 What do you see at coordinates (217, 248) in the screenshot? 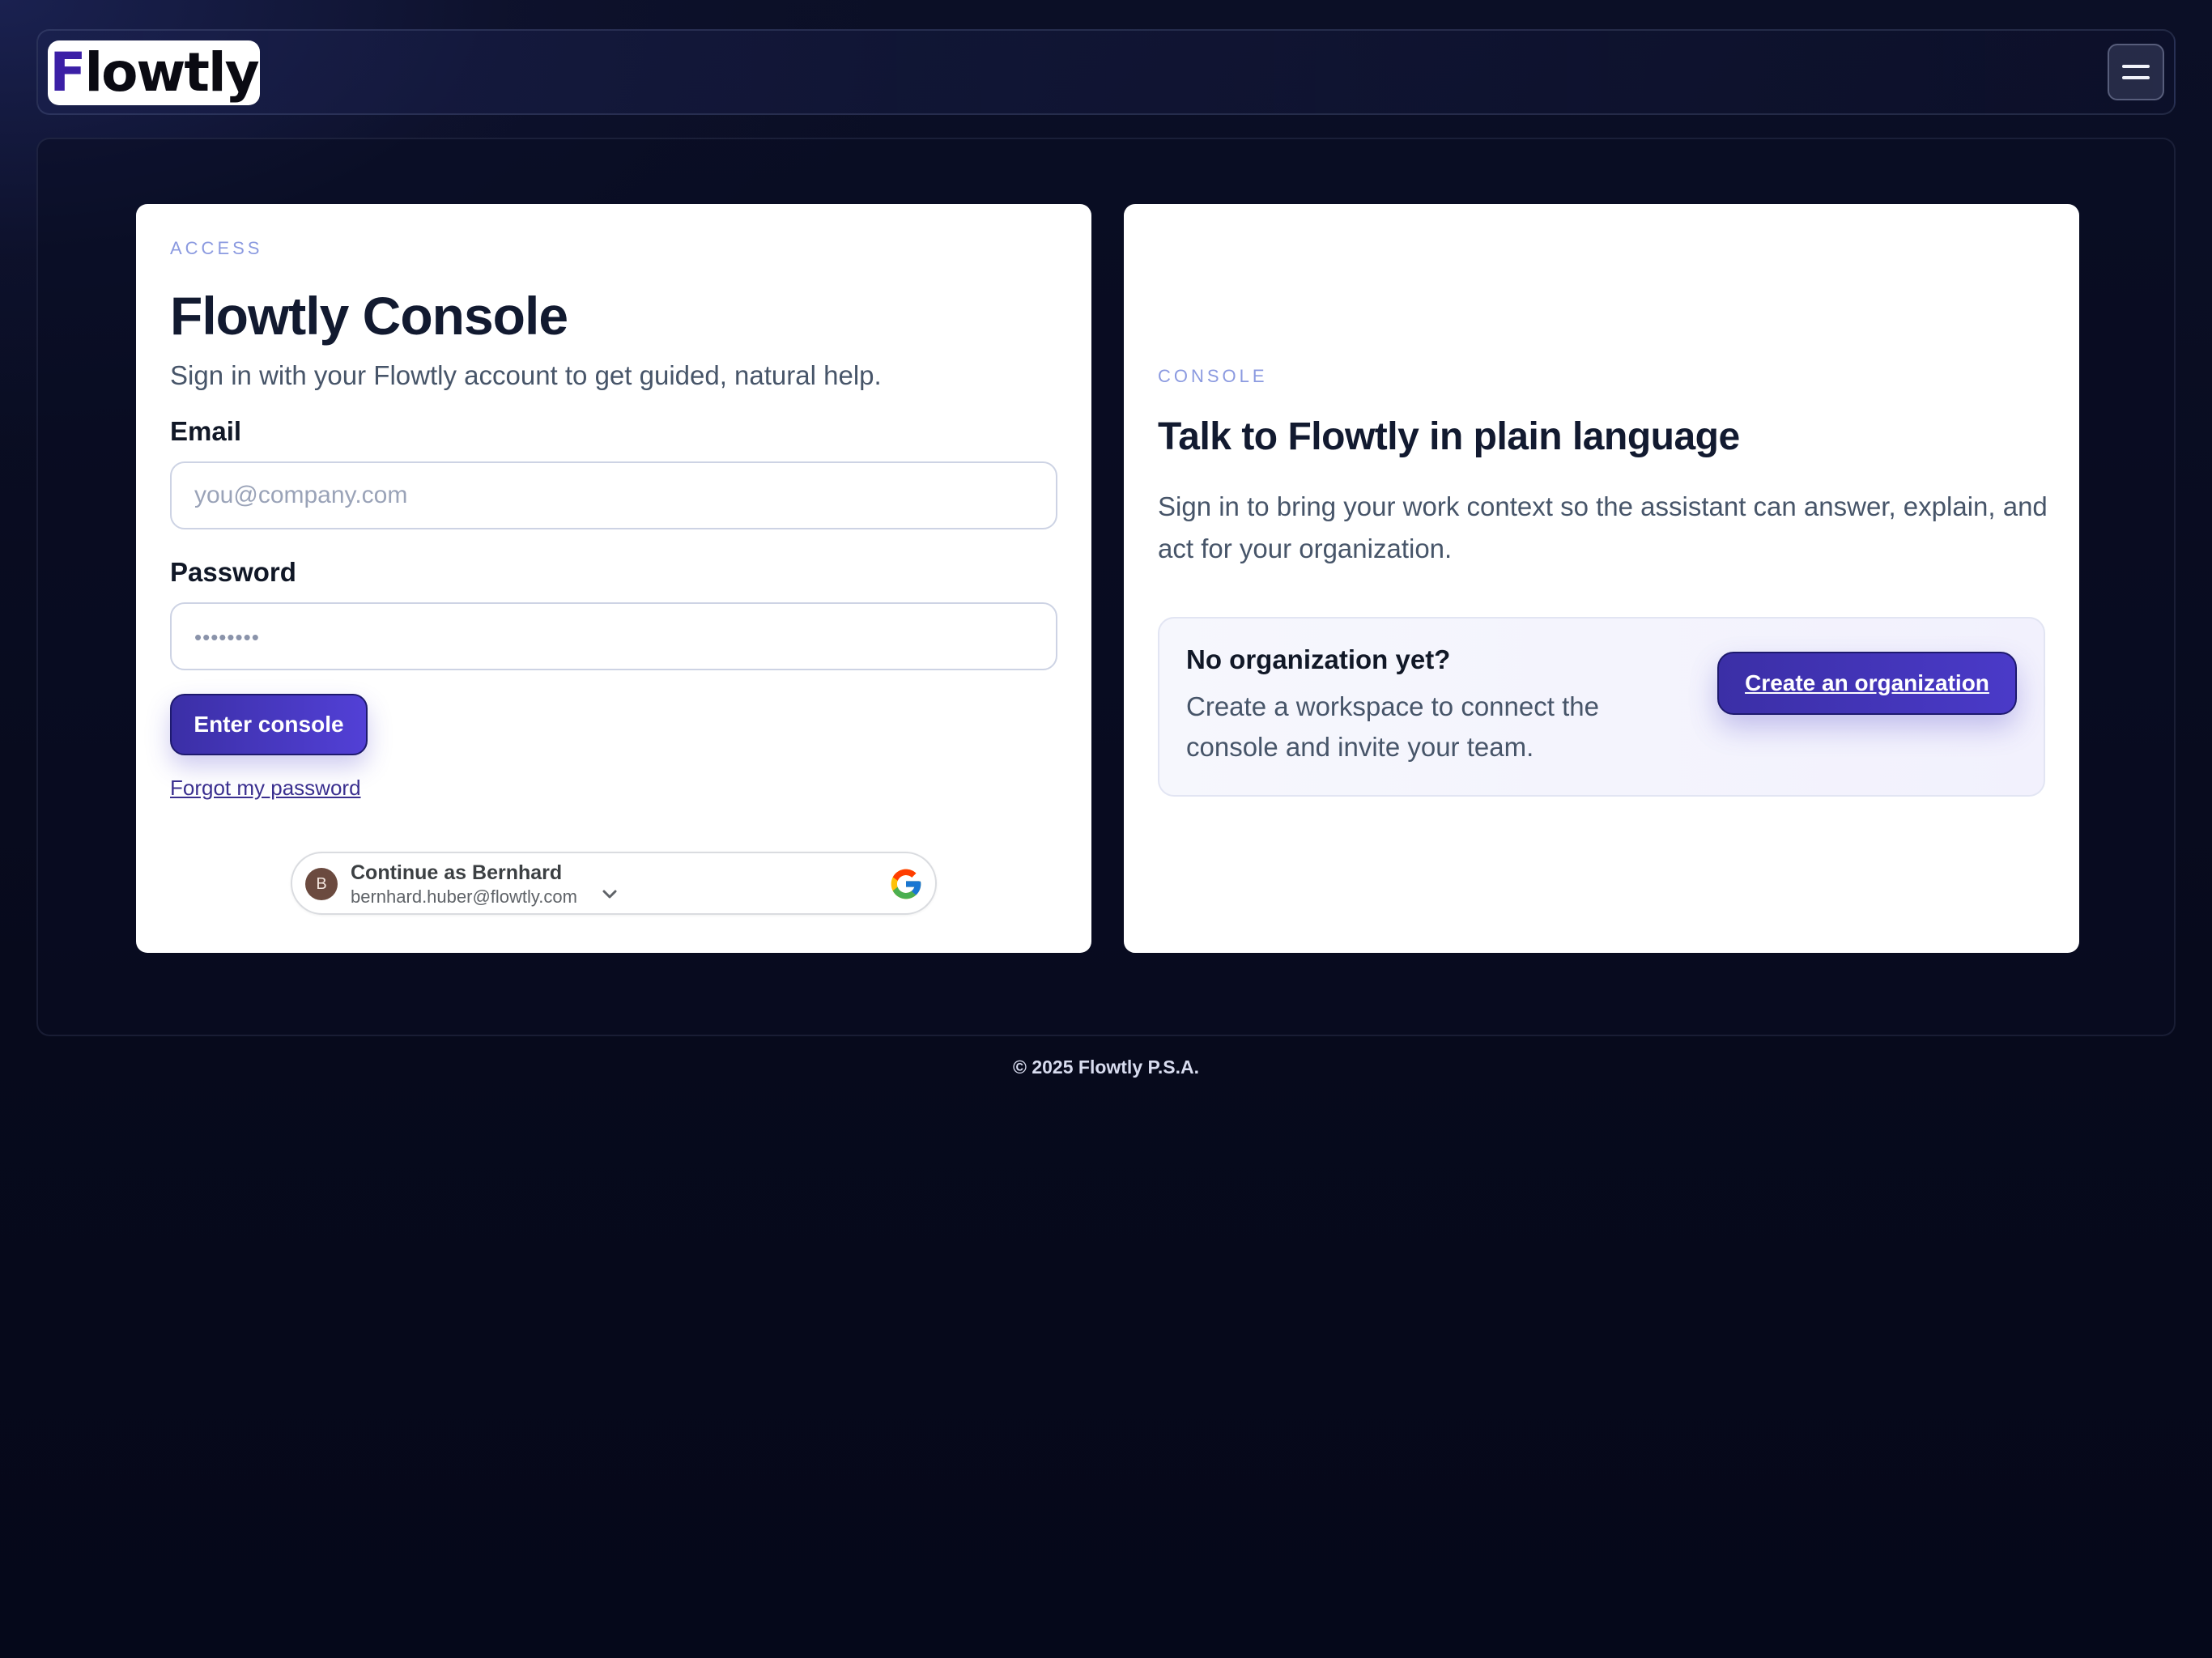
I see `access-eyebrow: ACCESS` at bounding box center [217, 248].